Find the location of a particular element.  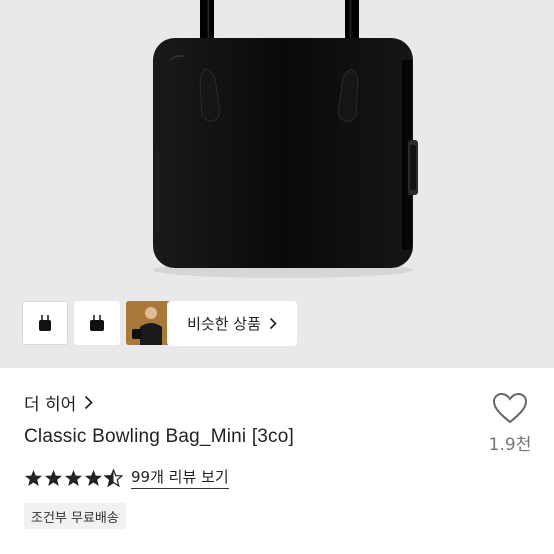

rating-row: 99개 리뷰 보기 is located at coordinates (126, 477).